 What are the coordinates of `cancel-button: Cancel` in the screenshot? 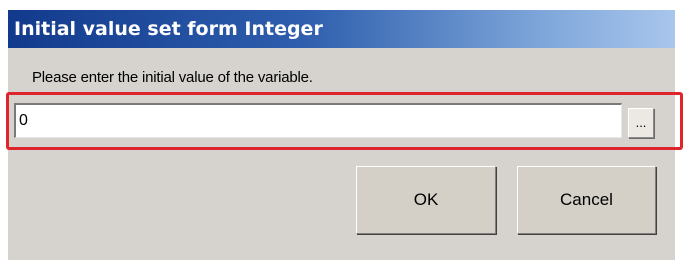 It's located at (586, 200).